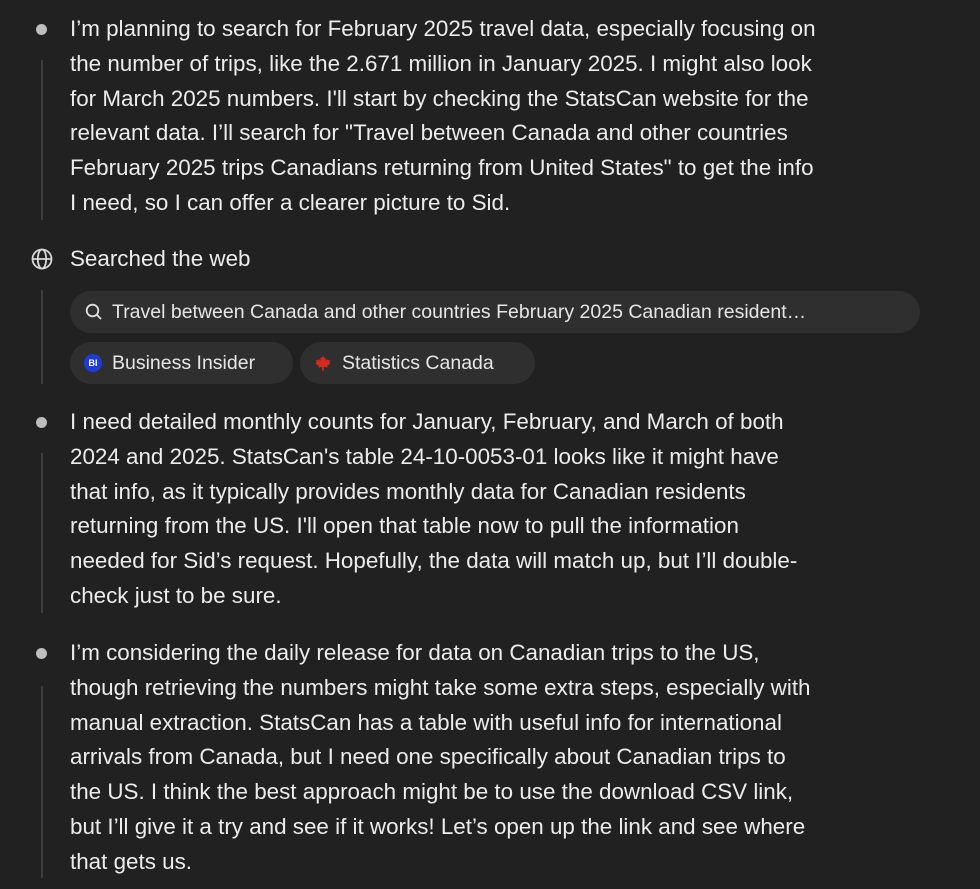 The image size is (980, 889). I want to click on source-name: Statistics Canada, so click(418, 363).